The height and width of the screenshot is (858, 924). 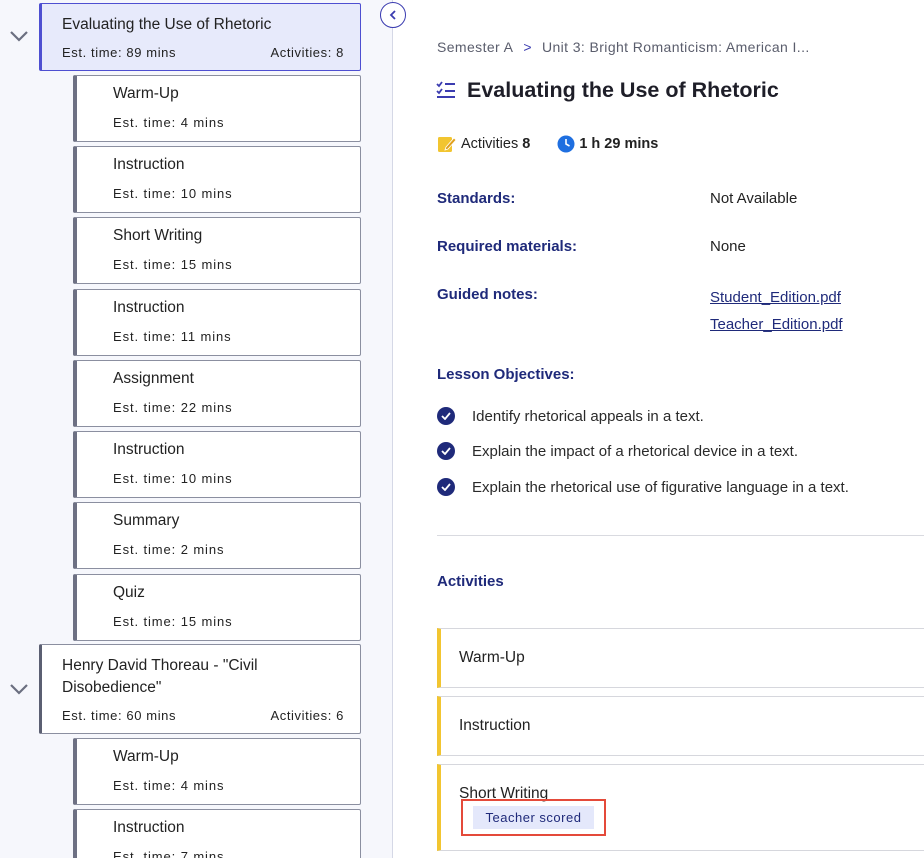 What do you see at coordinates (492, 657) in the screenshot?
I see `activity-card-title: Warm-Up` at bounding box center [492, 657].